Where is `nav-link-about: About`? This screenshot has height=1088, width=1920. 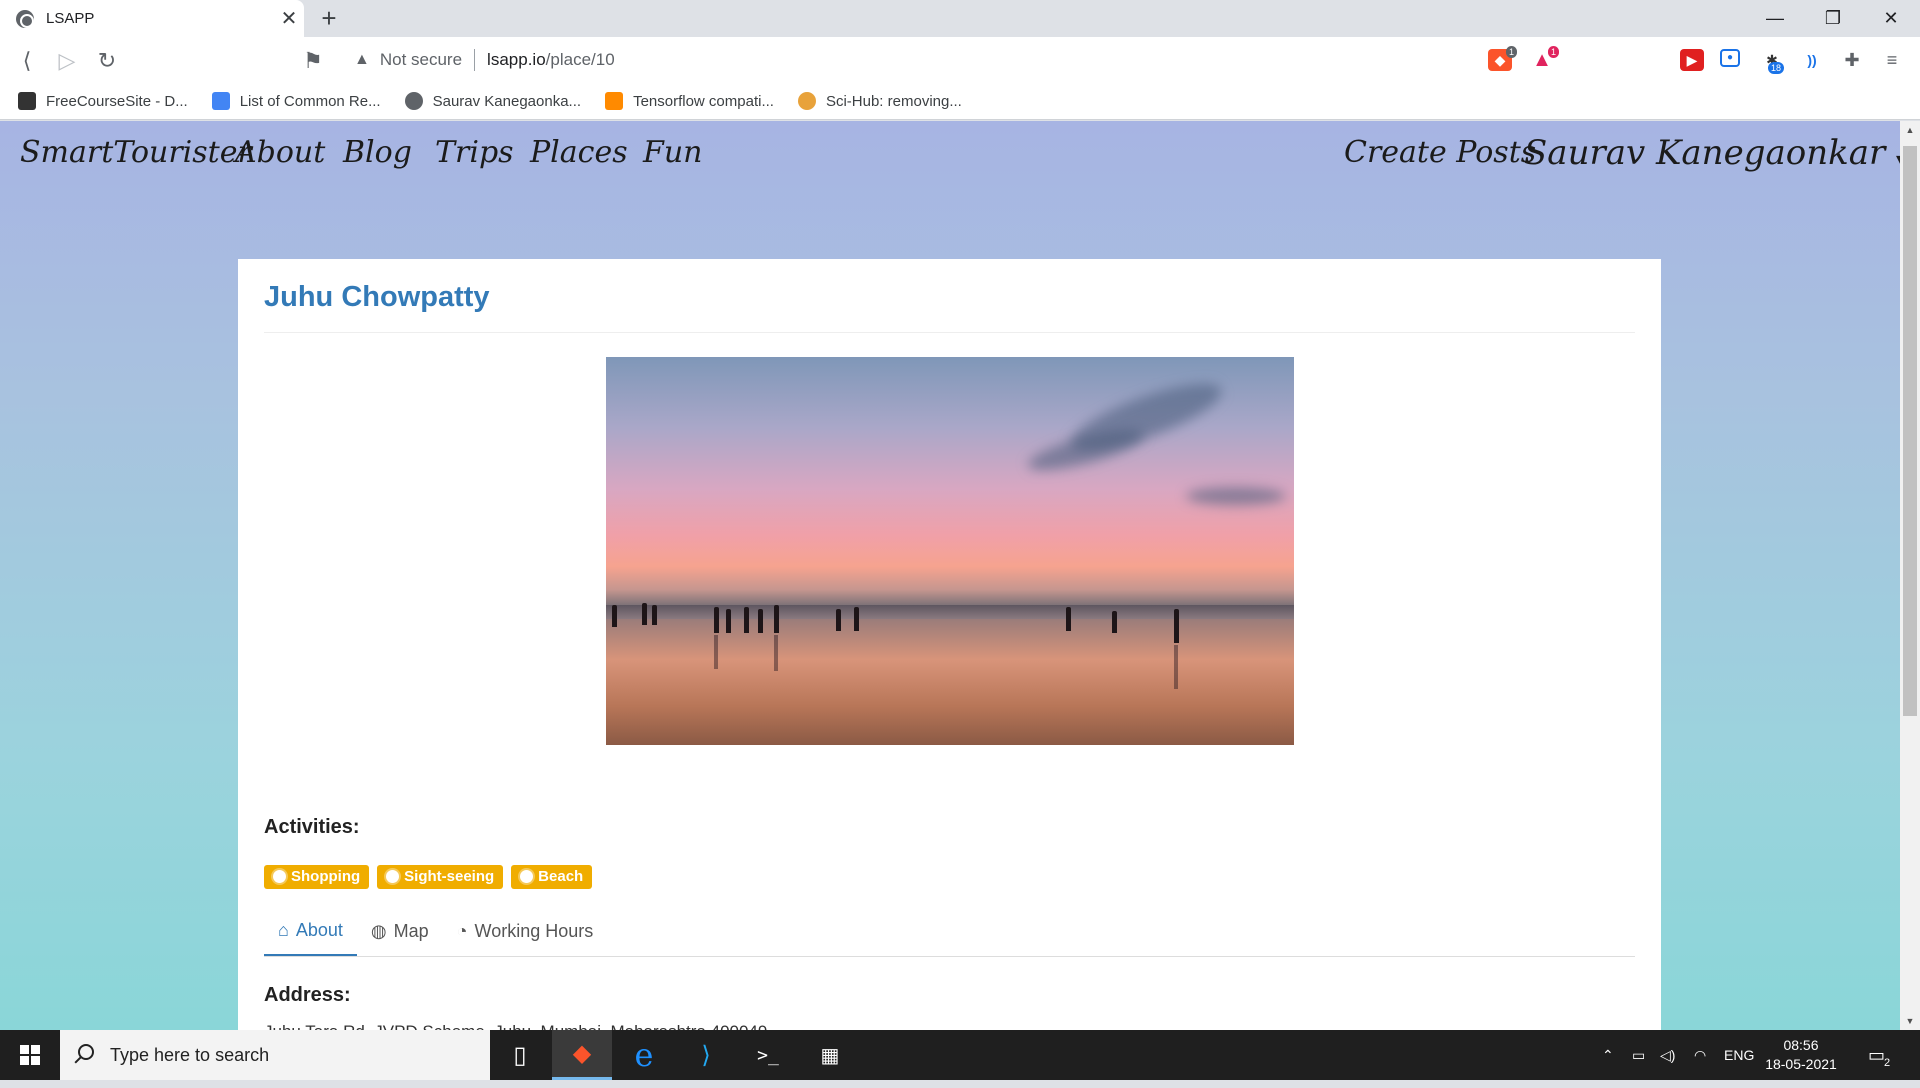
nav-link-about: About is located at coordinates (280, 152).